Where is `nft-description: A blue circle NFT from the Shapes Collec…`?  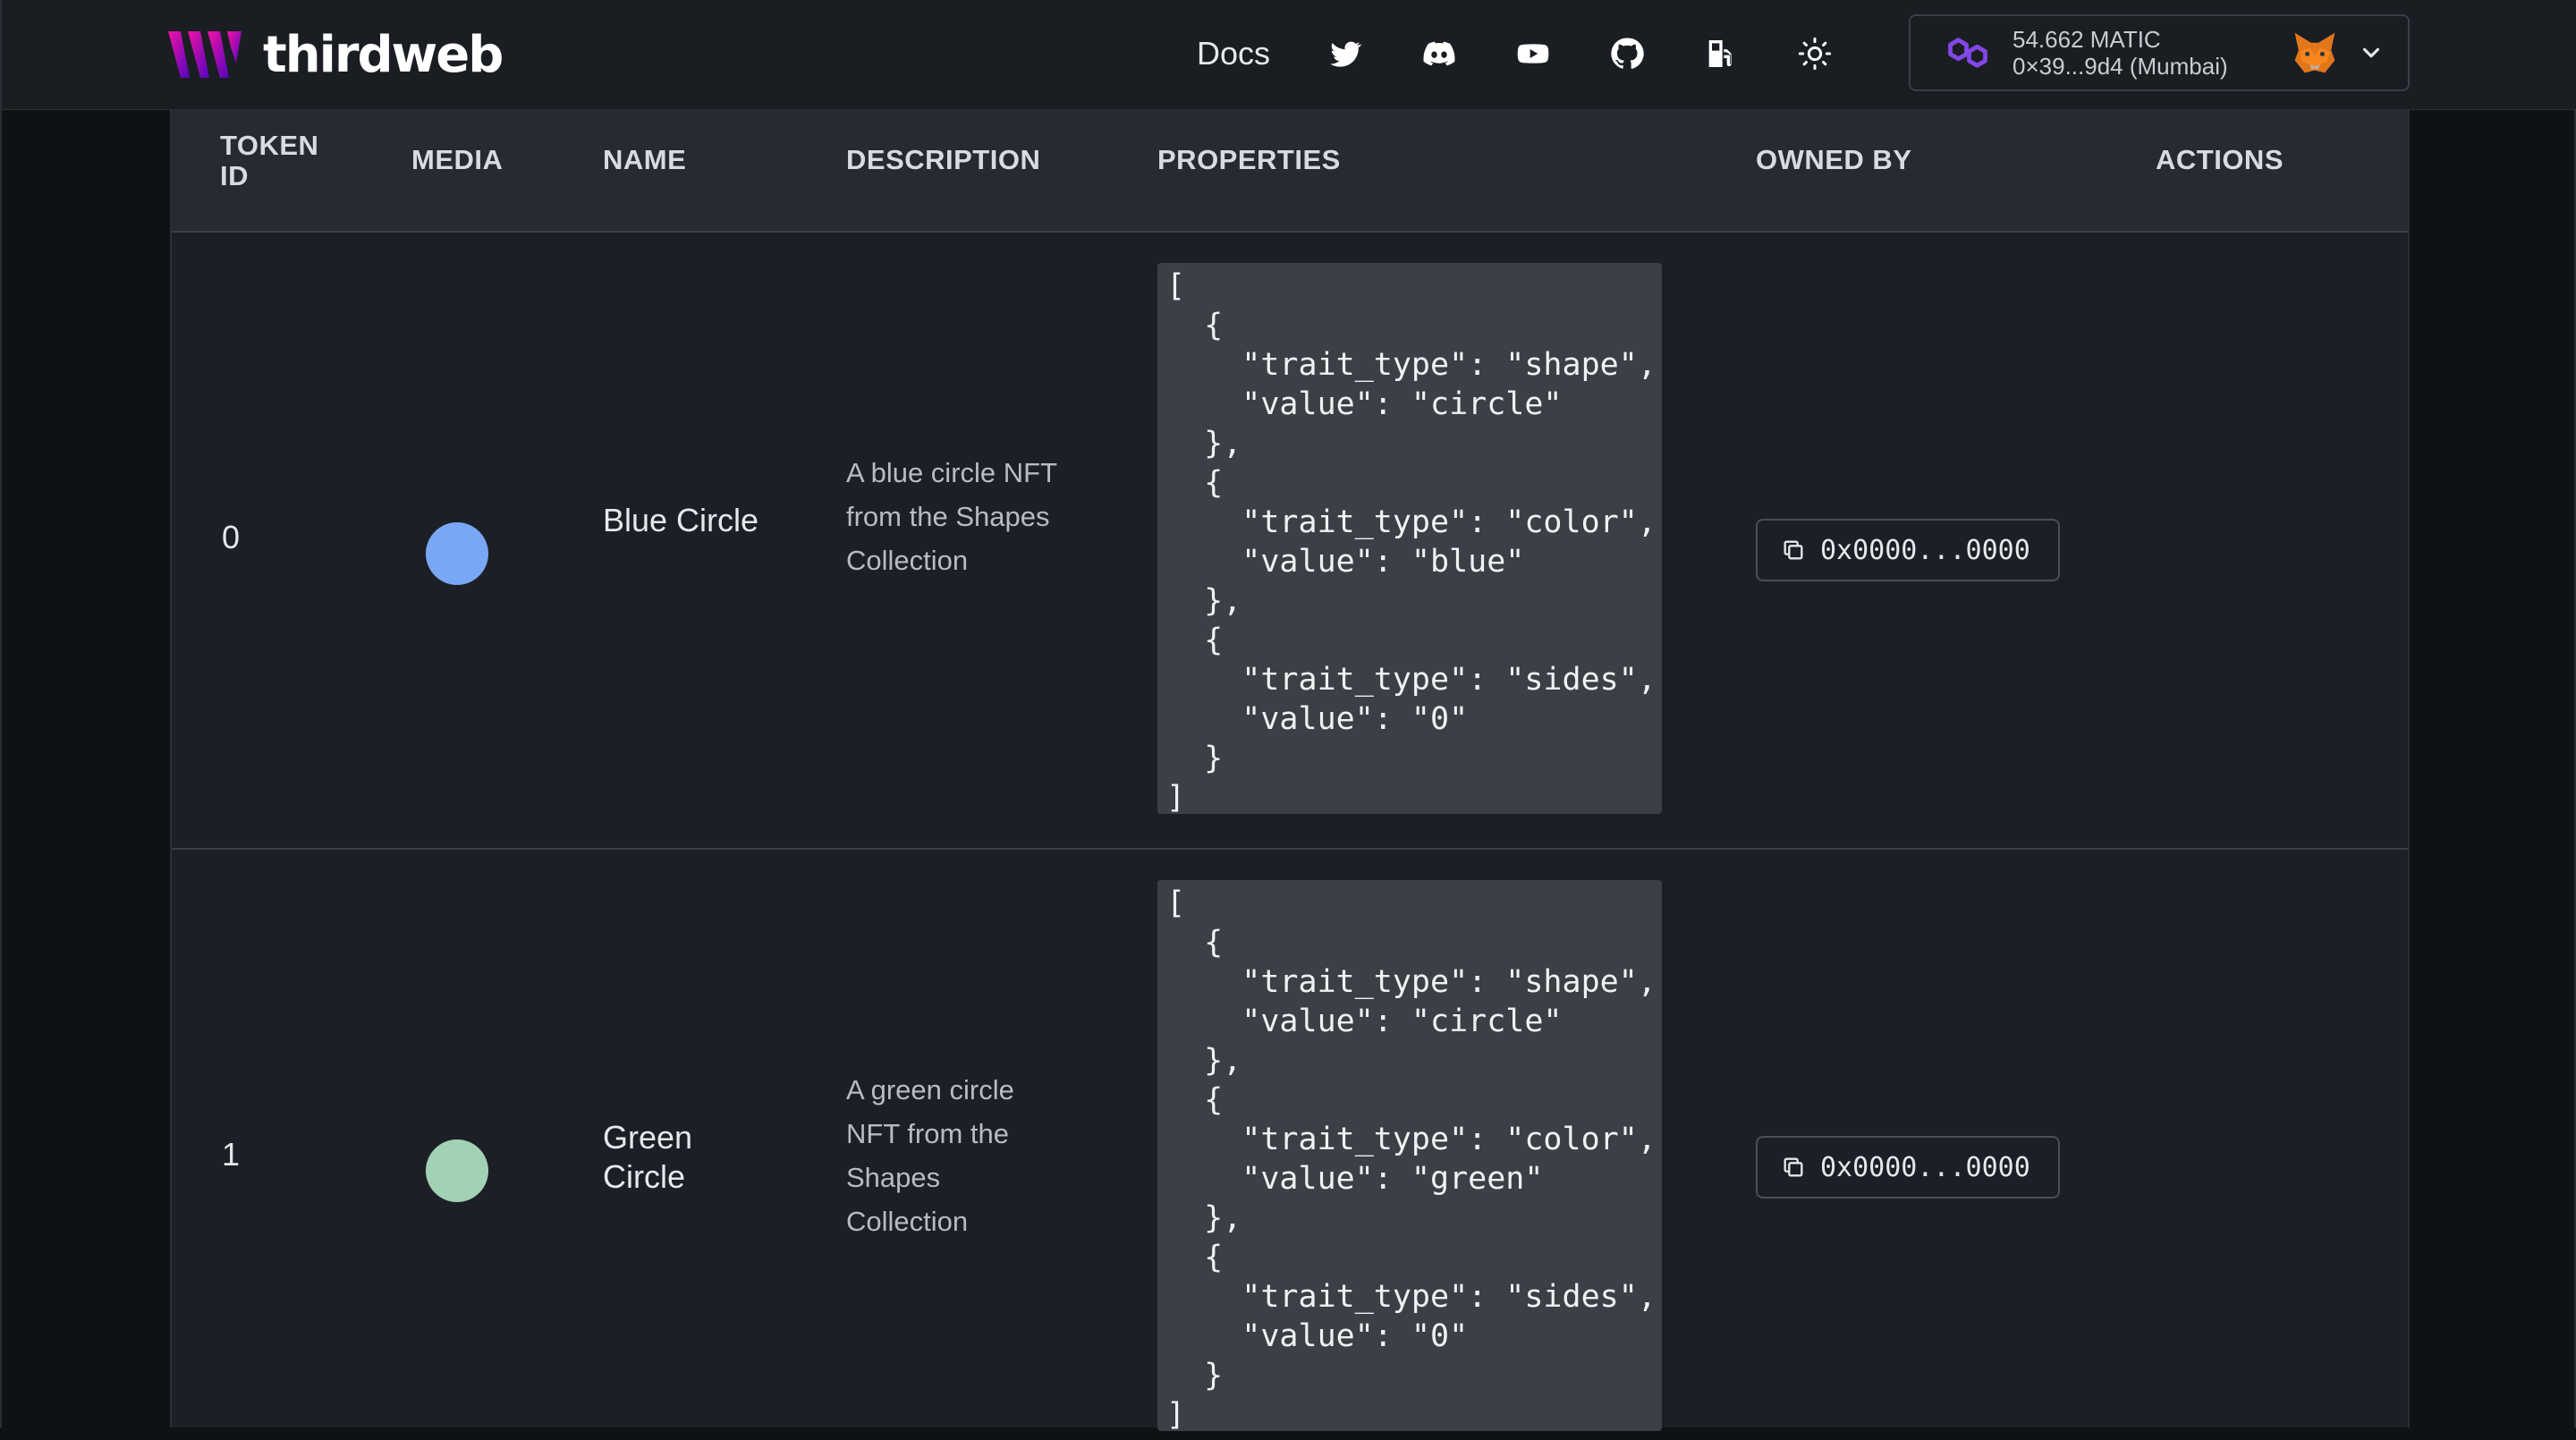
nft-description: A blue circle NFT from the Shapes Collec… is located at coordinates (951, 516).